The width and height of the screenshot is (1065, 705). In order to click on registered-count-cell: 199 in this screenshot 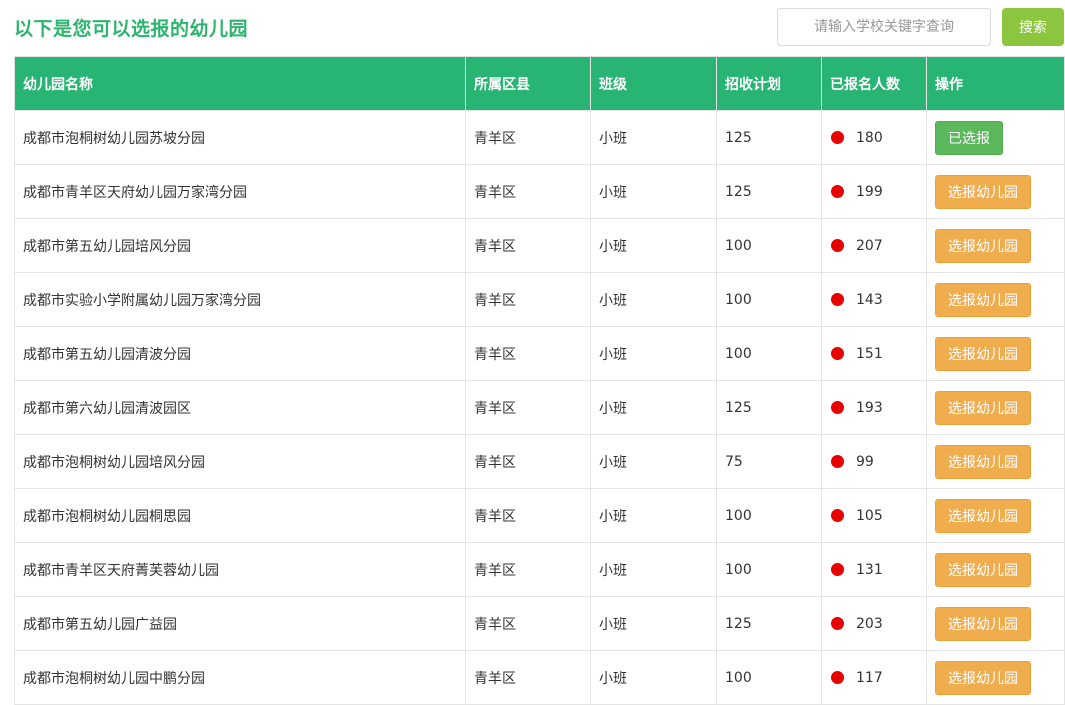, I will do `click(874, 191)`.